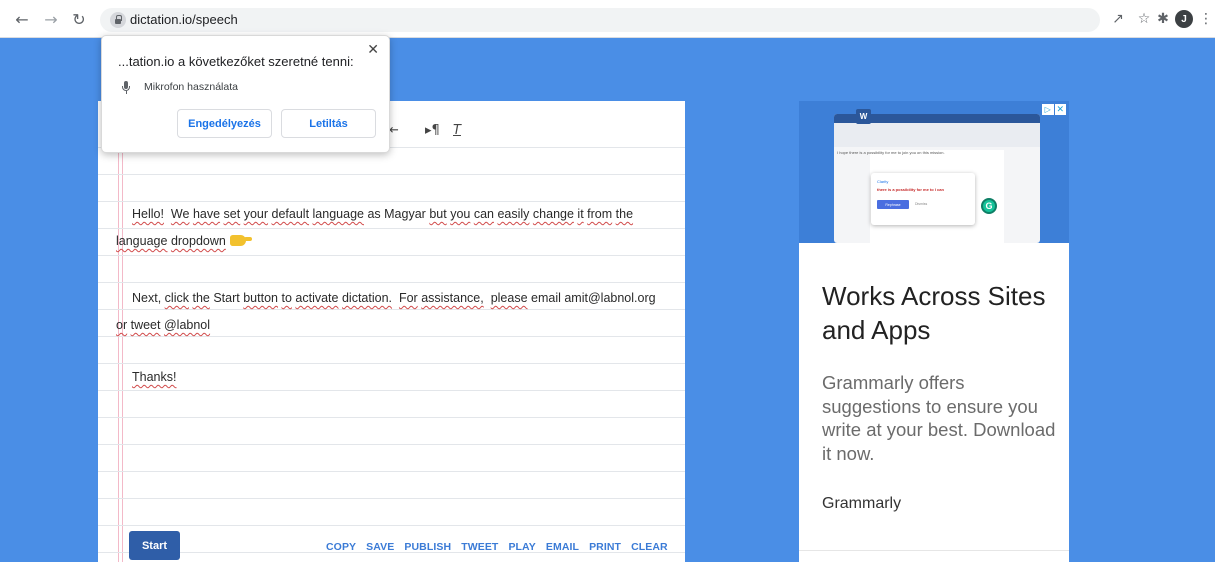  Describe the element at coordinates (513, 214) in the screenshot. I see `word: easily` at that location.